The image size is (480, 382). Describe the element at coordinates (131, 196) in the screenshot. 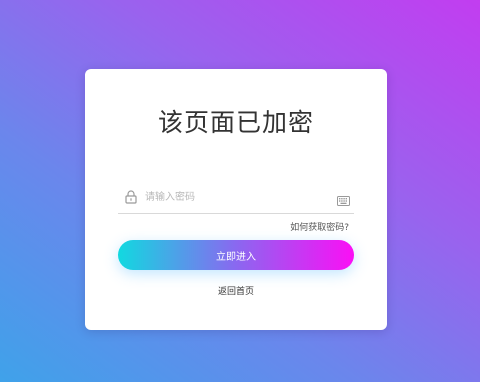

I see `lock-icon` at that location.